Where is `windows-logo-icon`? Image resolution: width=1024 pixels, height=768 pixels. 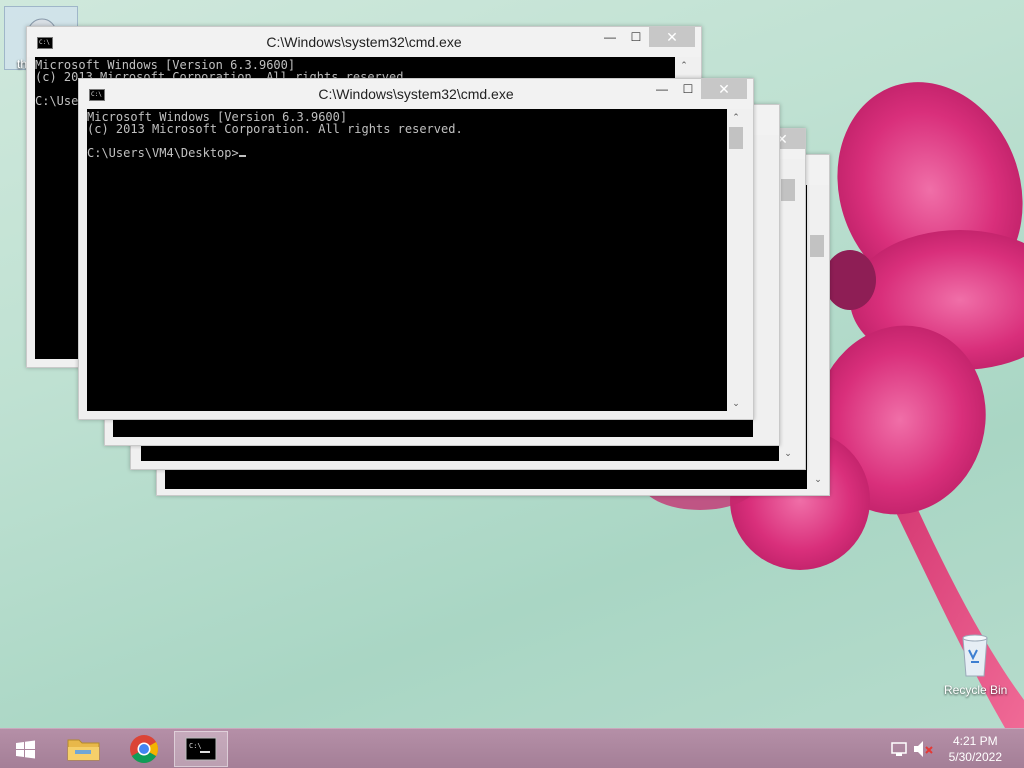 windows-logo-icon is located at coordinates (25, 749).